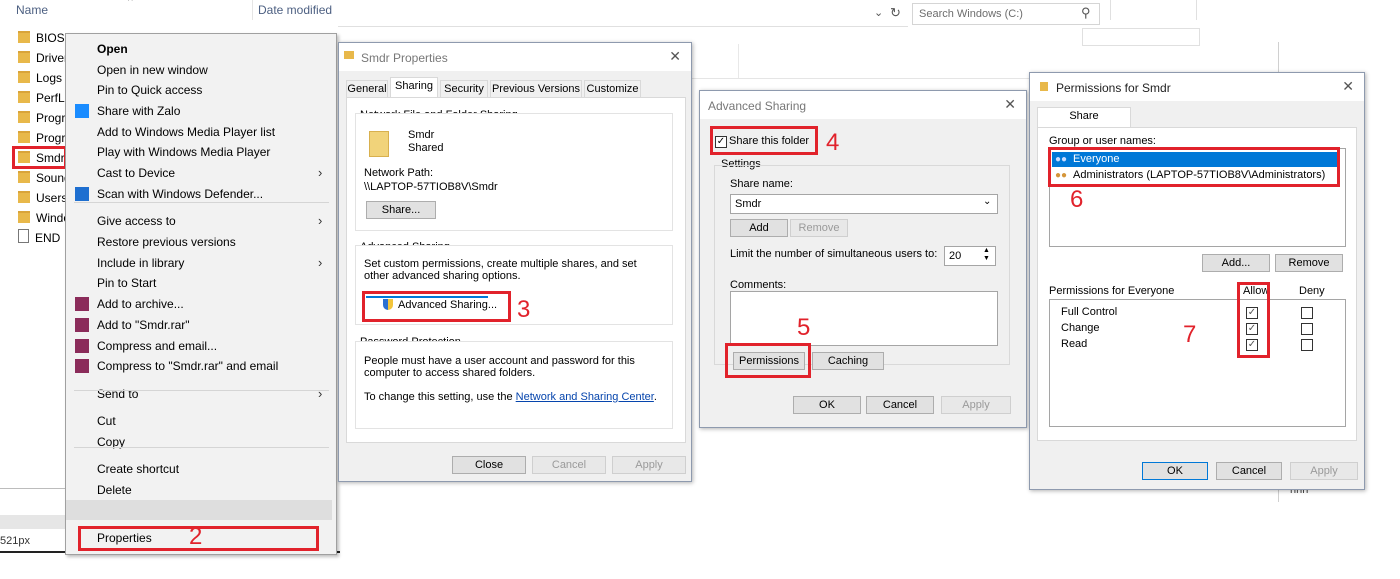  What do you see at coordinates (201, 132) in the screenshot?
I see `menu-item: Add to Windows Media Player list` at bounding box center [201, 132].